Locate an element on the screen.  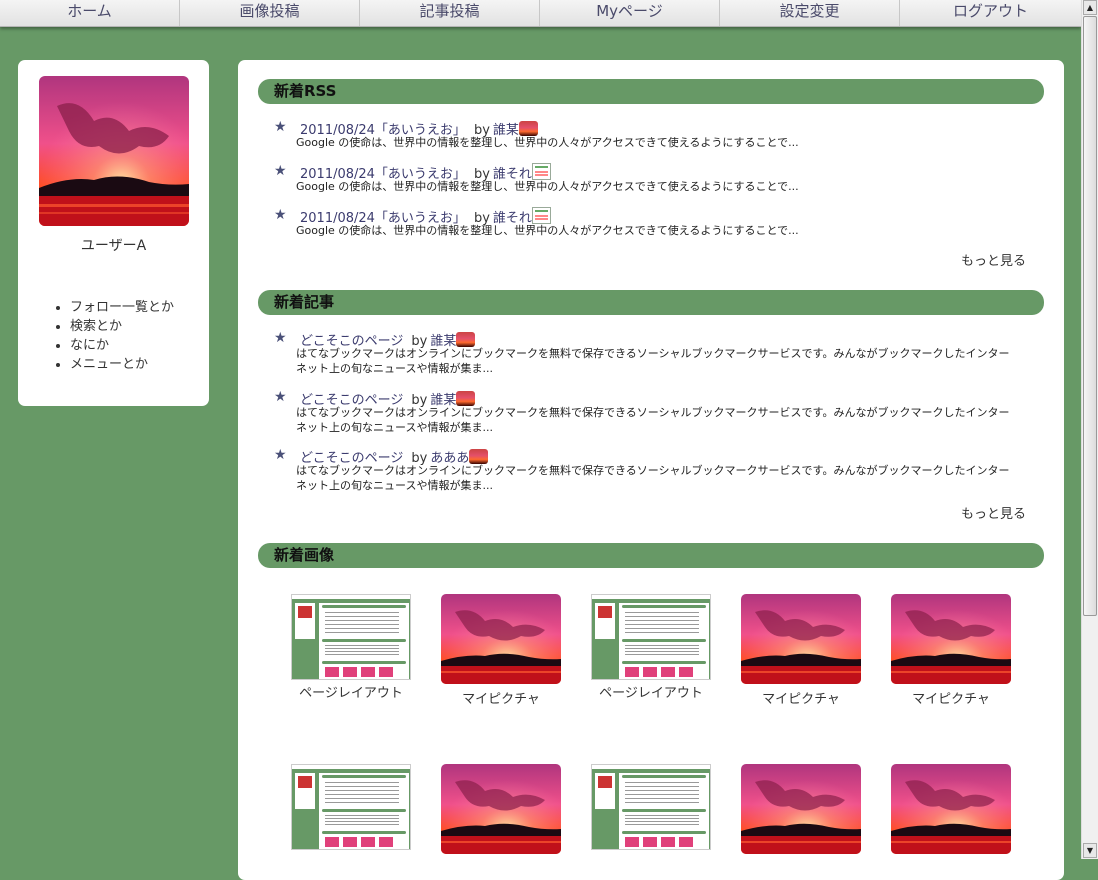
sidebar-menu: フォロー一覧とか 検索とか なにか メニューとか is located at coordinates (113, 336).